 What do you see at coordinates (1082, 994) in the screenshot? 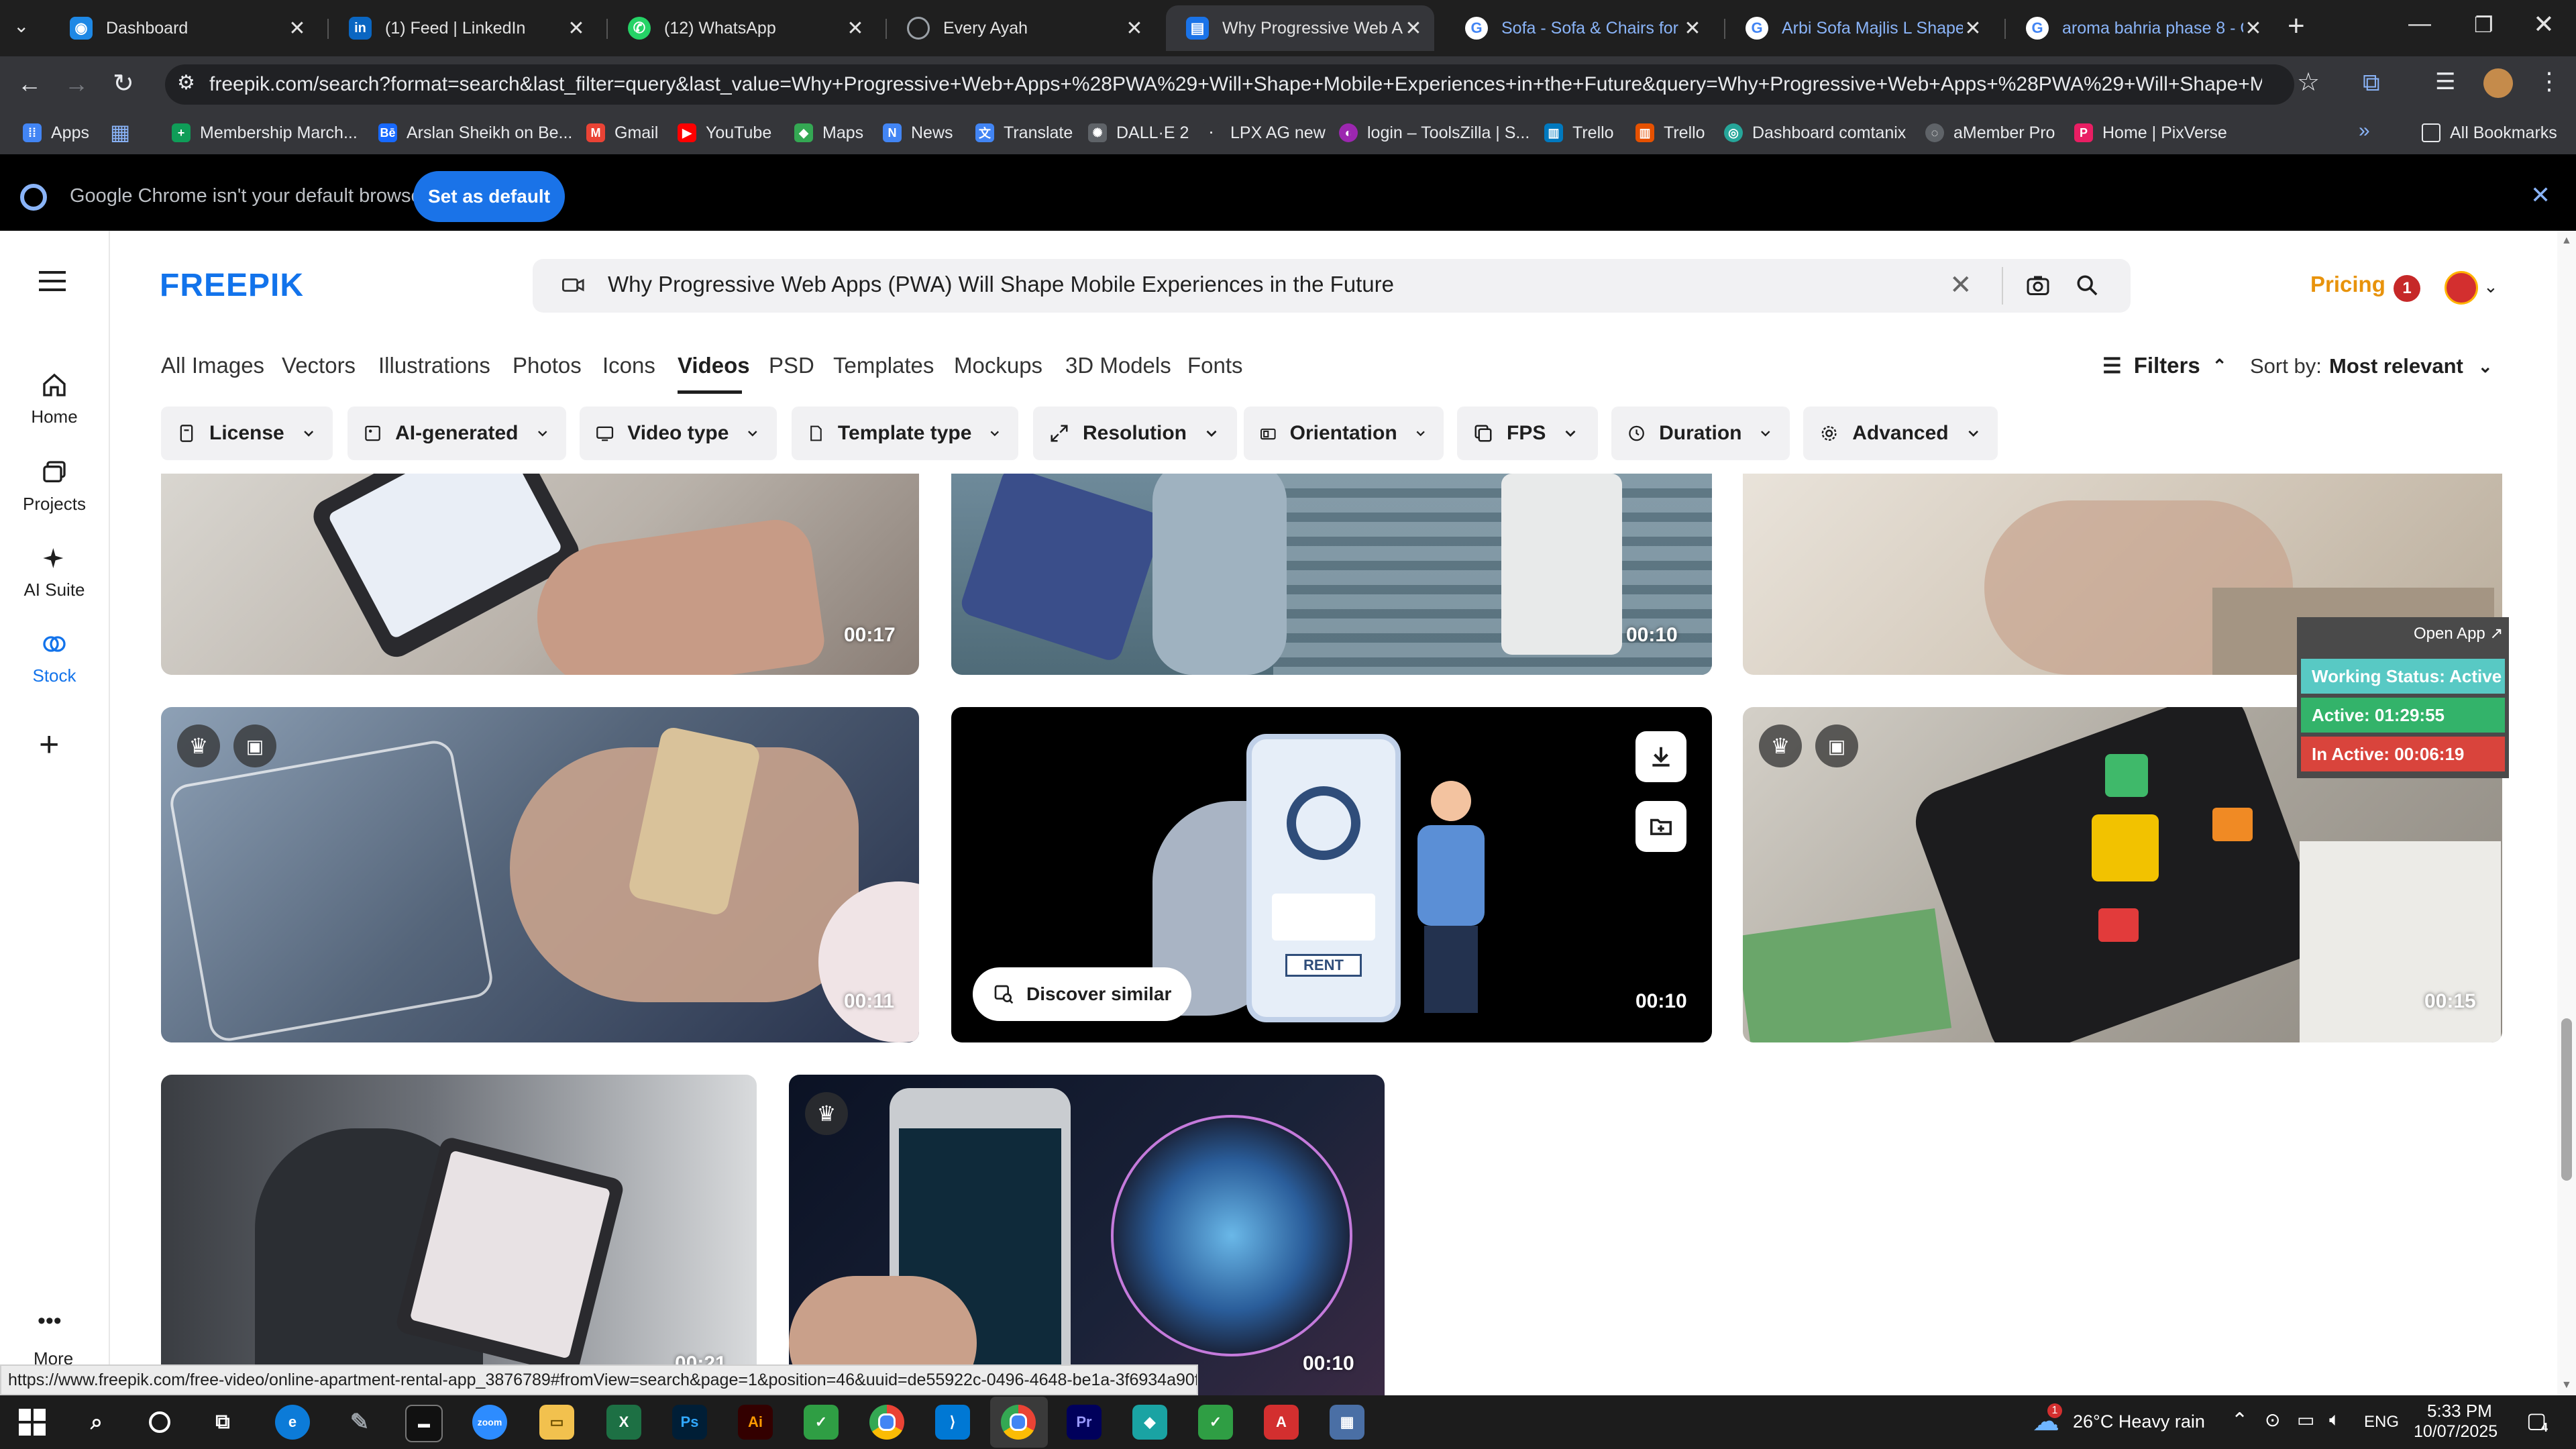
I see `discover-similar-button: Discover similar` at bounding box center [1082, 994].